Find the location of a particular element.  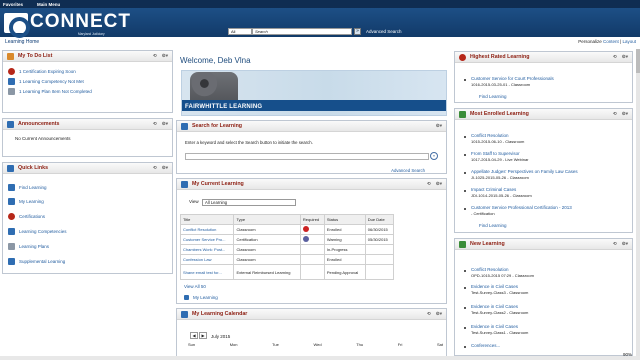

advanced-search-link: Advanced Search is located at coordinates (384, 31).